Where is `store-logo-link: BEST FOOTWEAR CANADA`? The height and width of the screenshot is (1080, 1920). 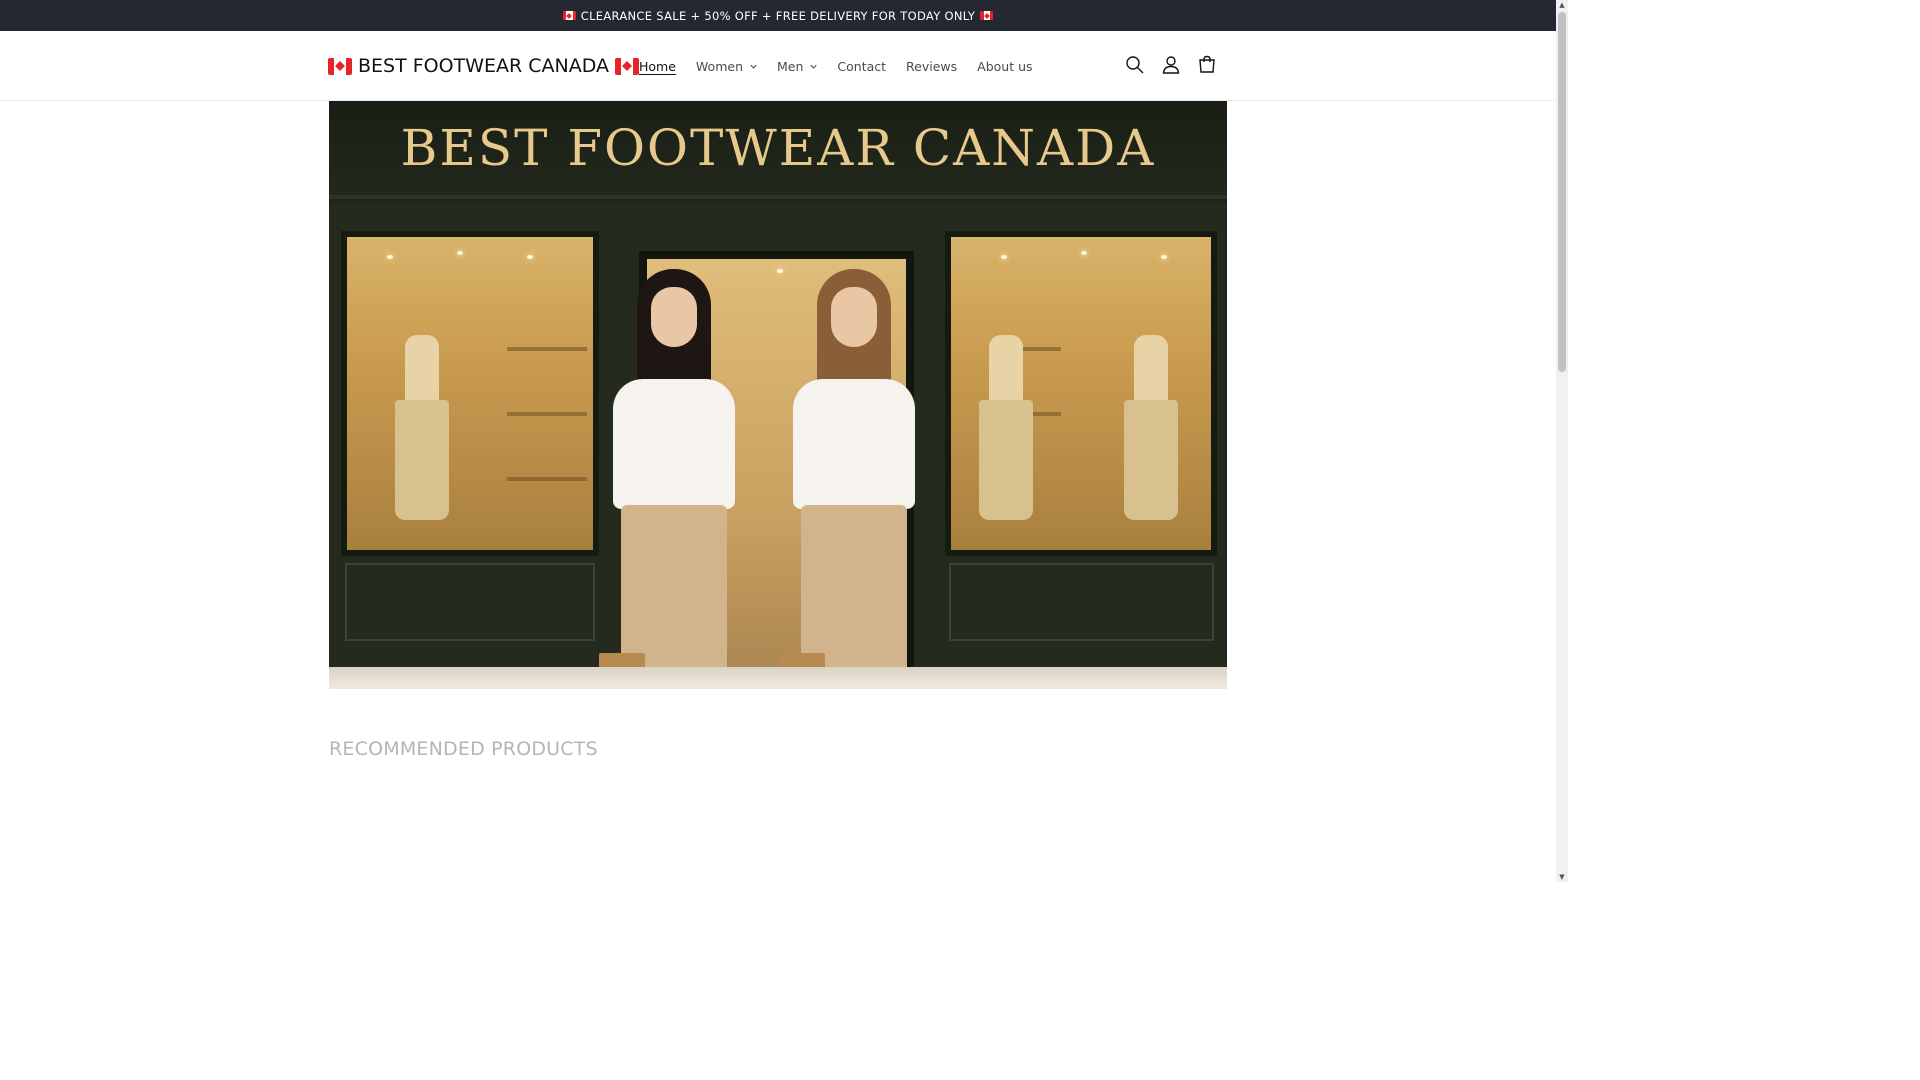
store-logo-link: BEST FOOTWEAR CANADA is located at coordinates (483, 66).